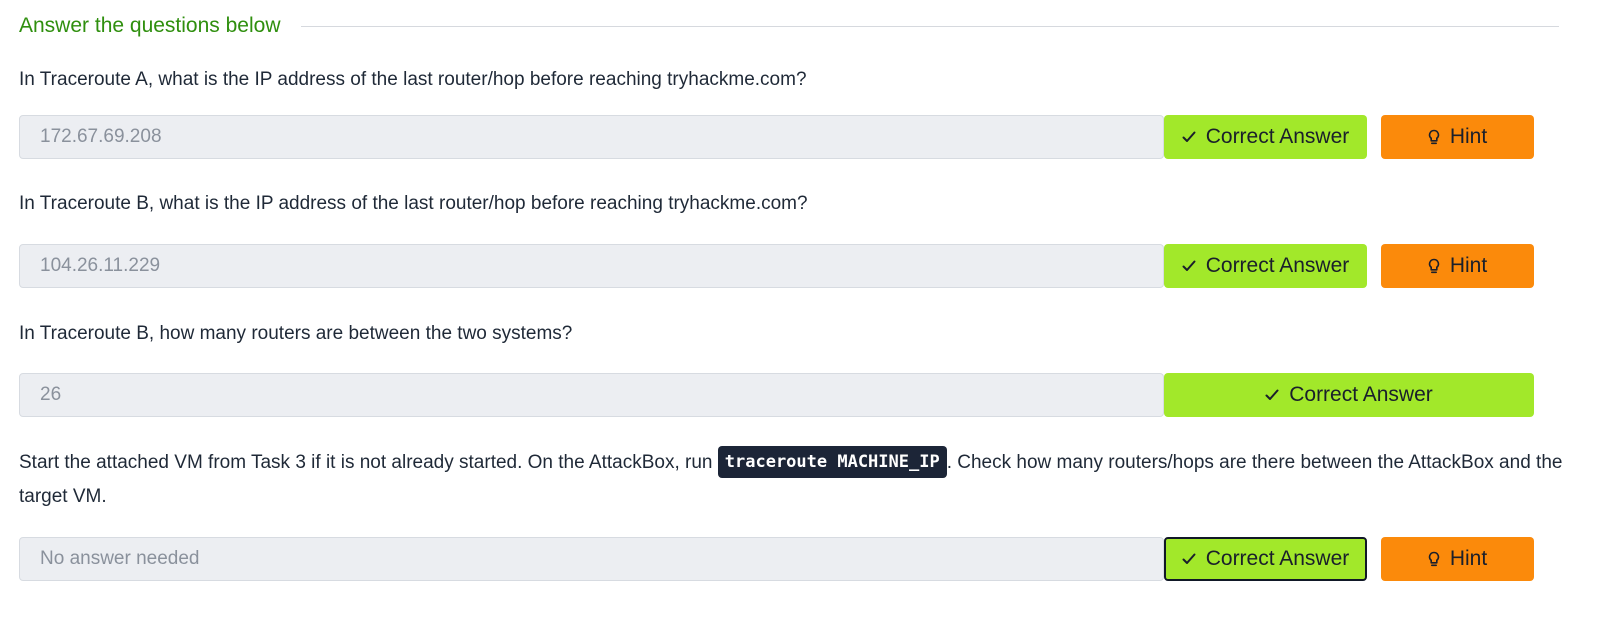 This screenshot has width=1597, height=625. I want to click on correct-answer-2-button: Correct Answer, so click(1265, 266).